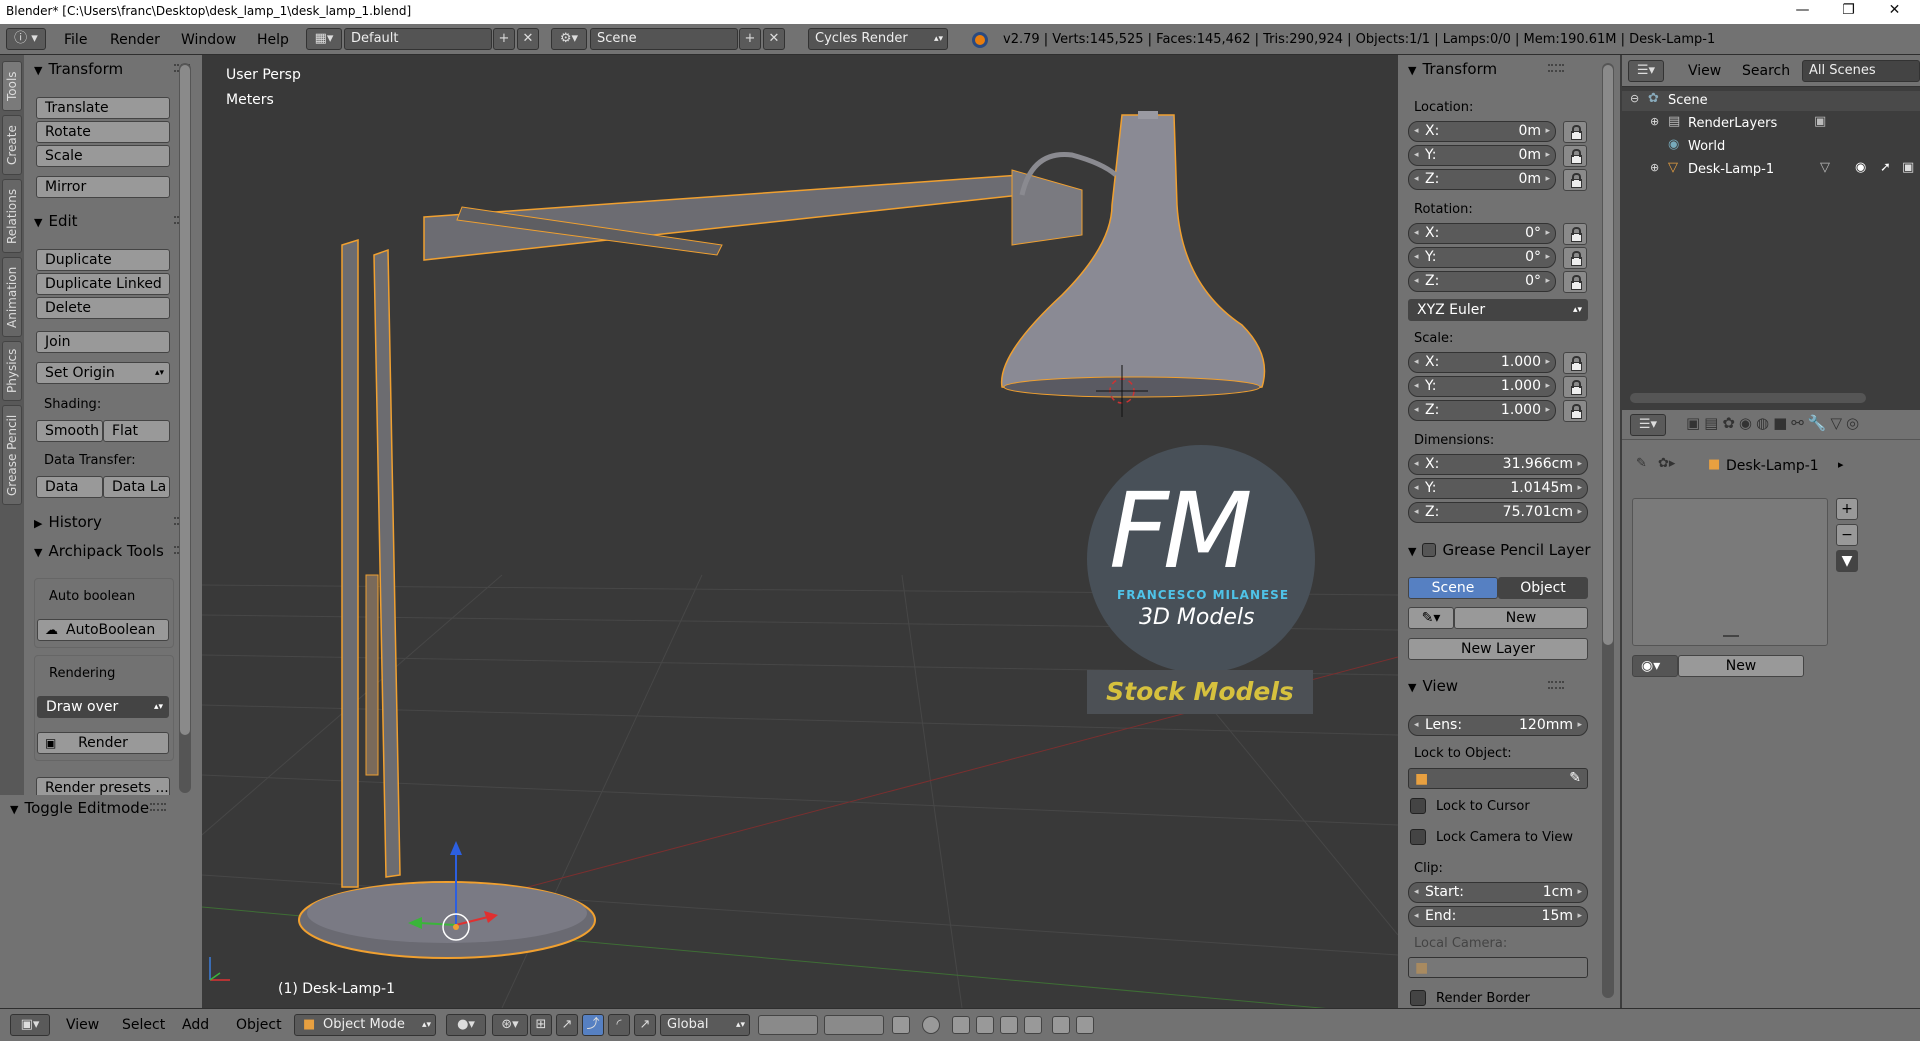  What do you see at coordinates (1847, 535) in the screenshot?
I see `remove-slot-button: −` at bounding box center [1847, 535].